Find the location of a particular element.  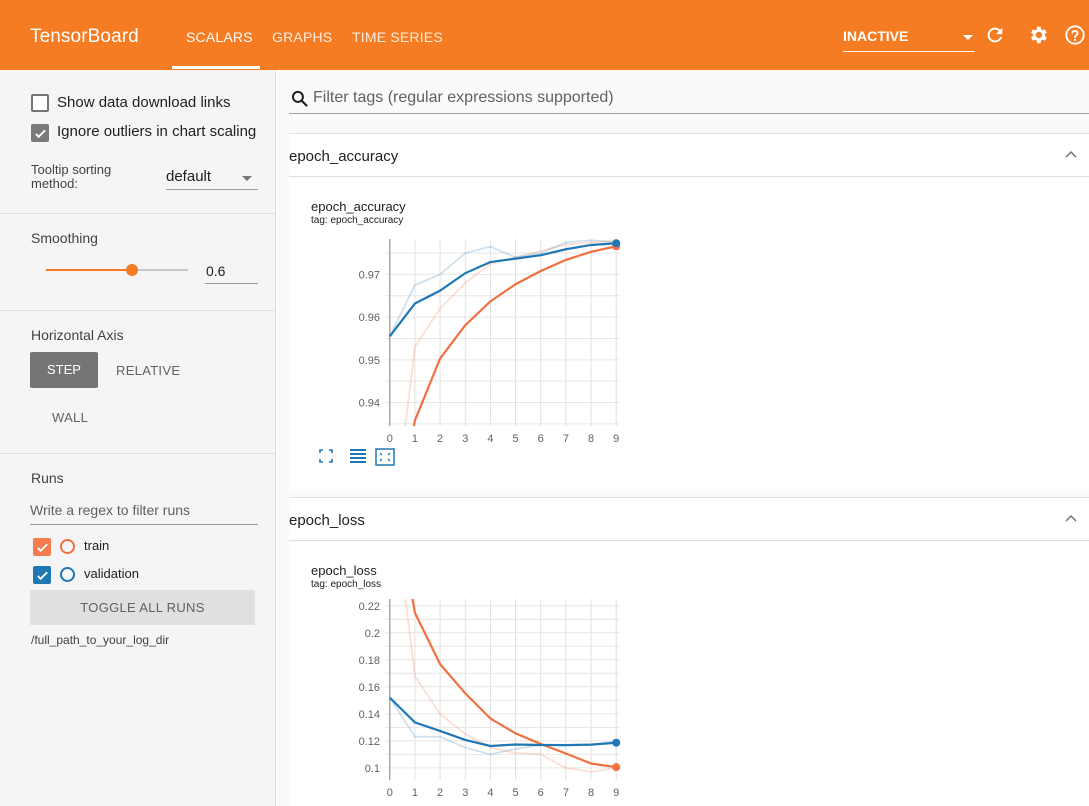

run-train-label: train is located at coordinates (97, 545).